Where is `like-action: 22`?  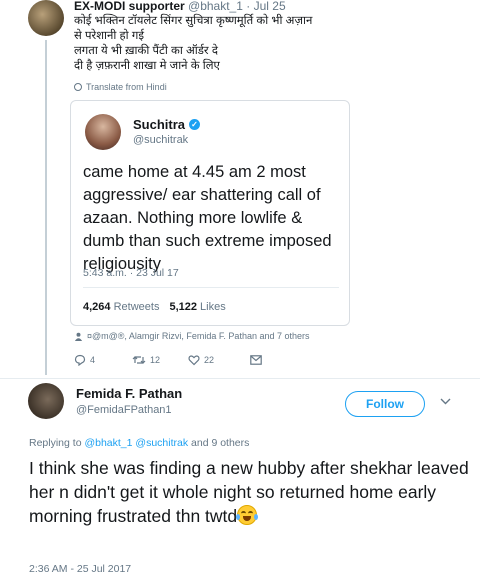
like-action: 22 is located at coordinates (219, 360).